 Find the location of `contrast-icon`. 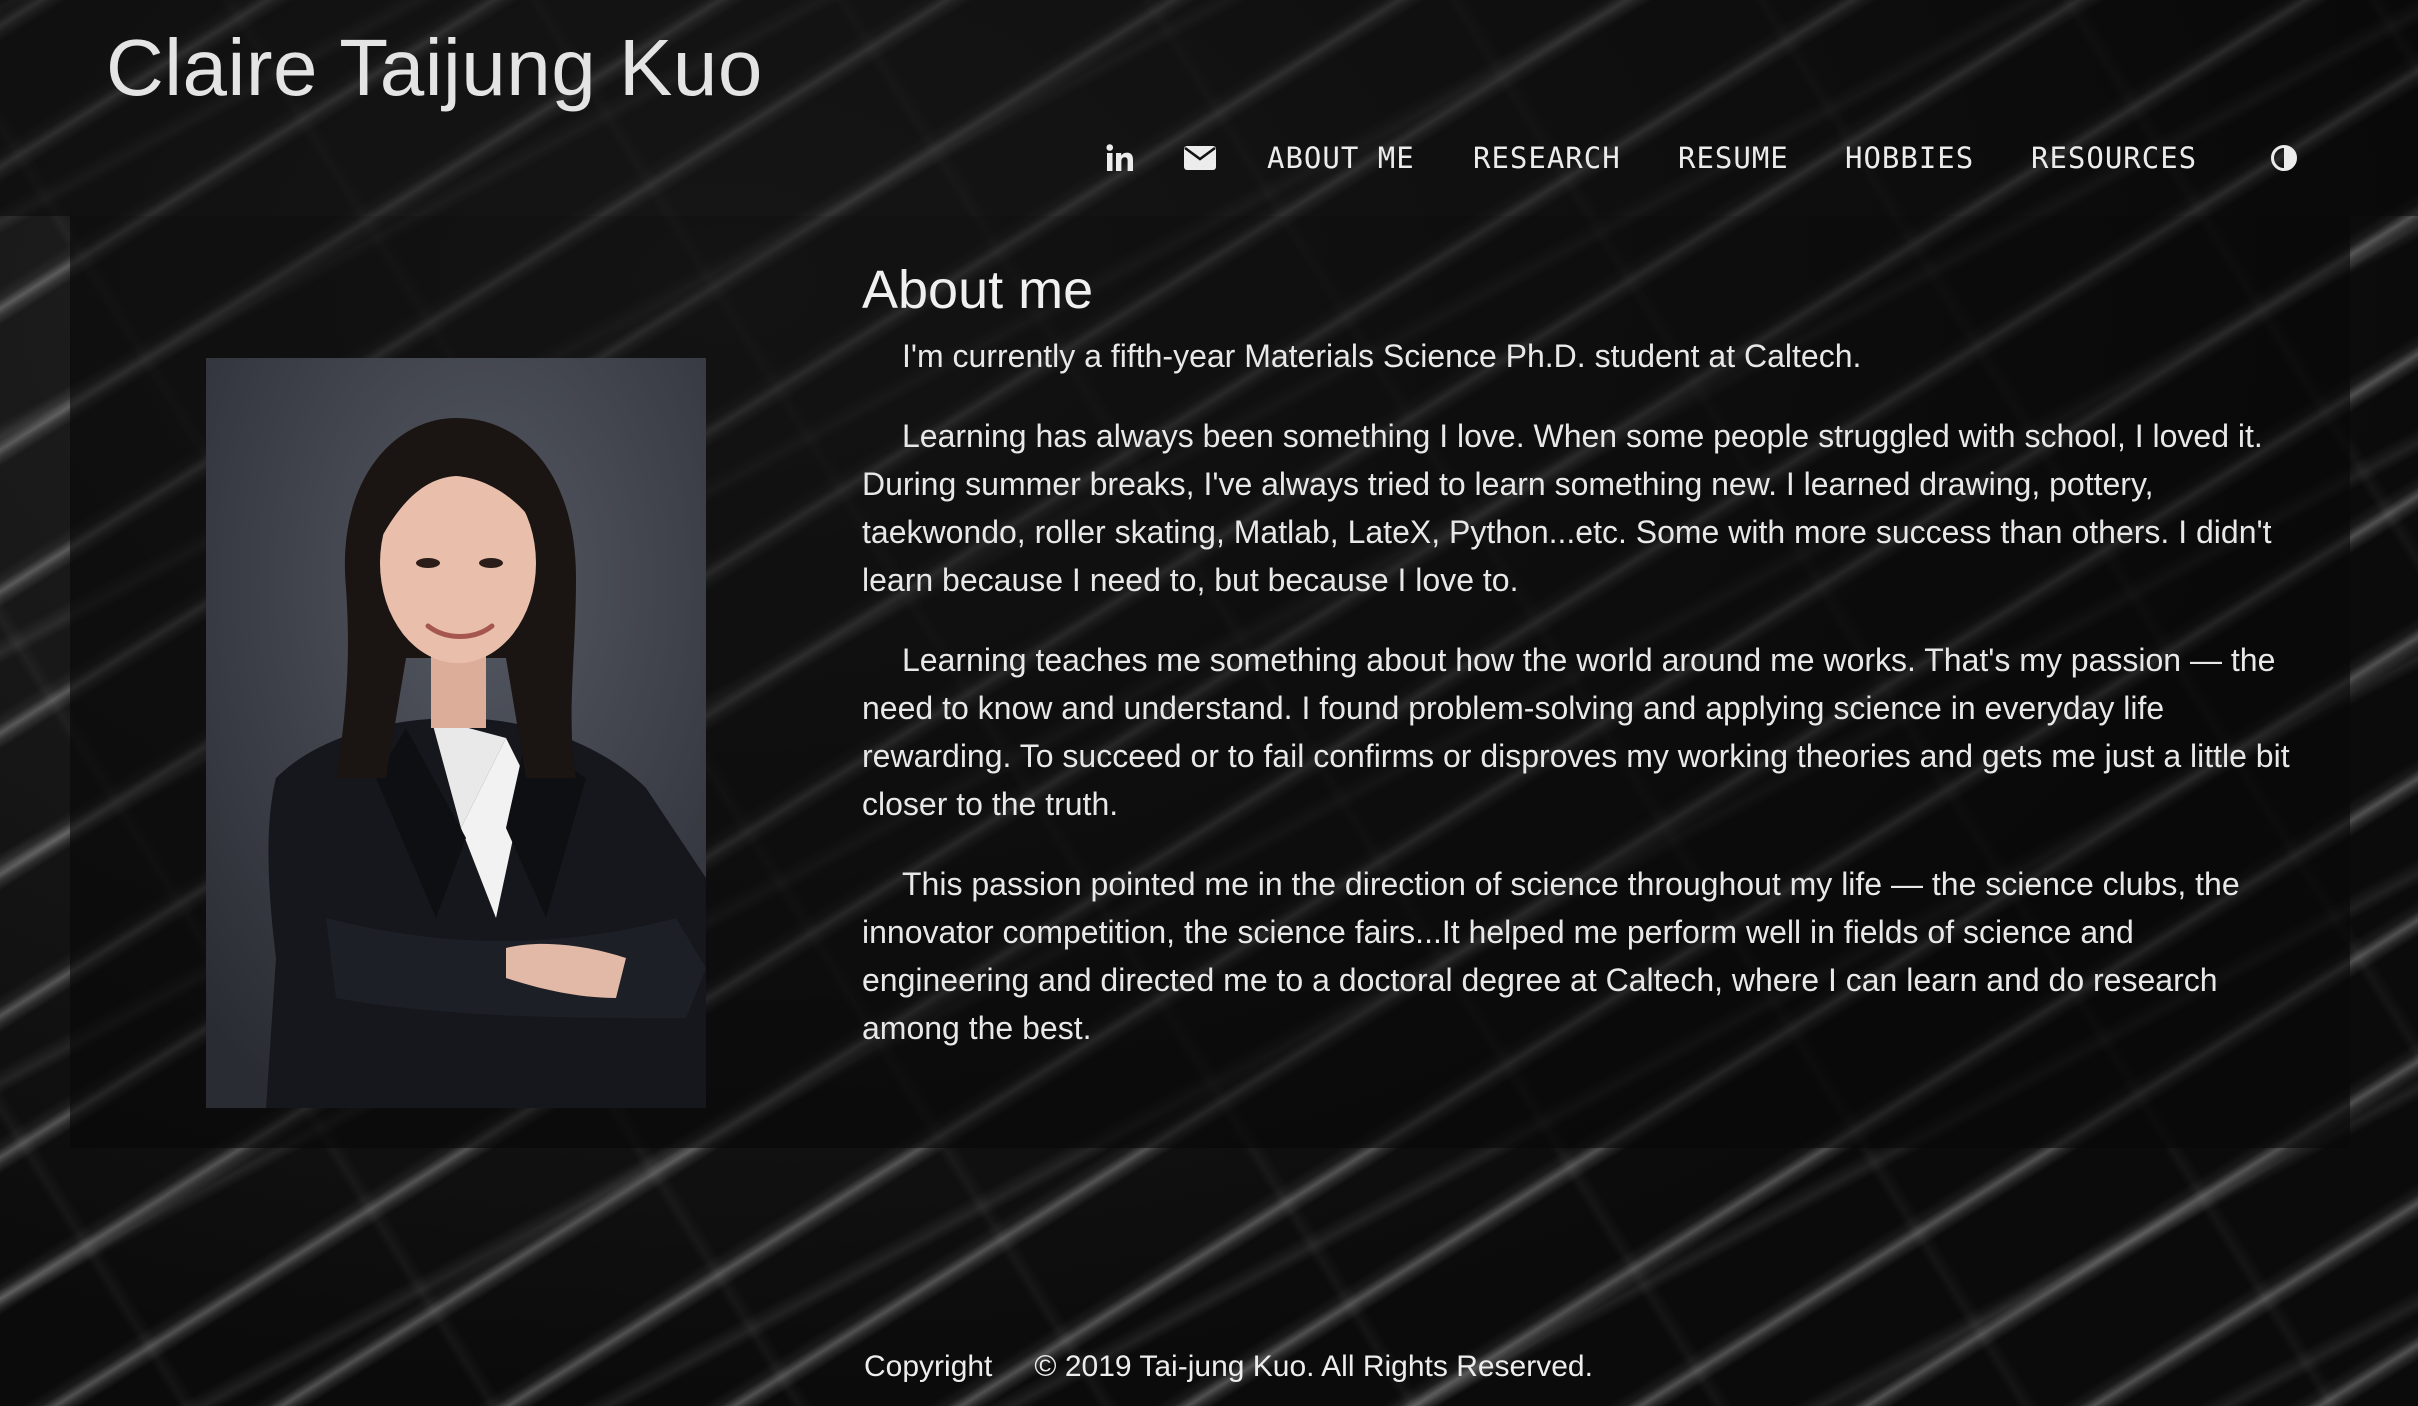

contrast-icon is located at coordinates (2284, 158).